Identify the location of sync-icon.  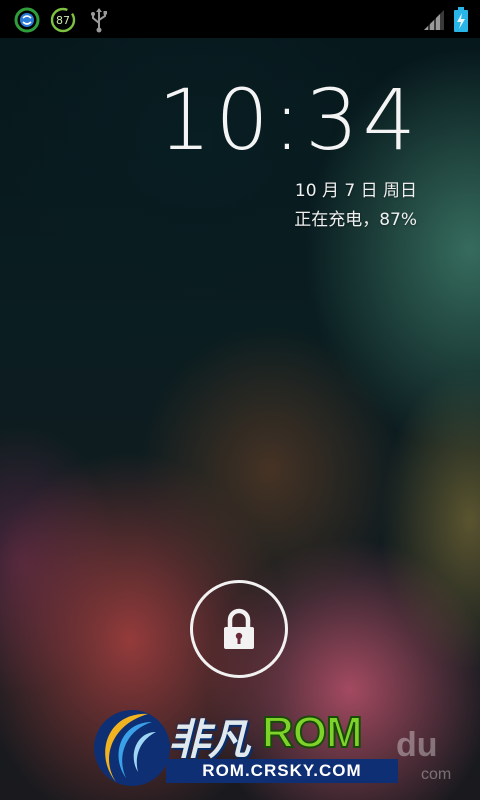
(27, 22).